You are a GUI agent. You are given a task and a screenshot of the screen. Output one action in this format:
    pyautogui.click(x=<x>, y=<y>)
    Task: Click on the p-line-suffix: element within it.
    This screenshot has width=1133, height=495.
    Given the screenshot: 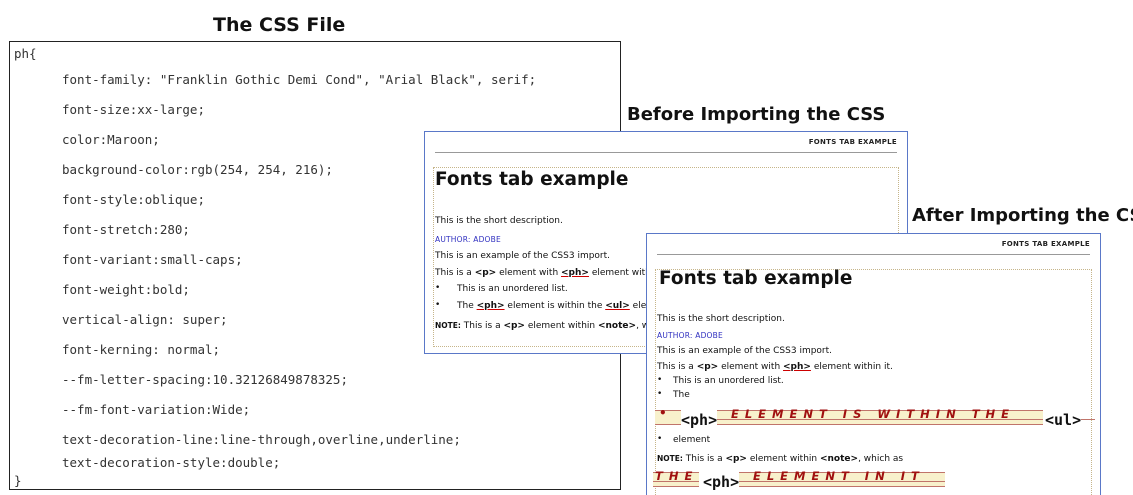 What is the action you would take?
    pyautogui.click(x=851, y=367)
    